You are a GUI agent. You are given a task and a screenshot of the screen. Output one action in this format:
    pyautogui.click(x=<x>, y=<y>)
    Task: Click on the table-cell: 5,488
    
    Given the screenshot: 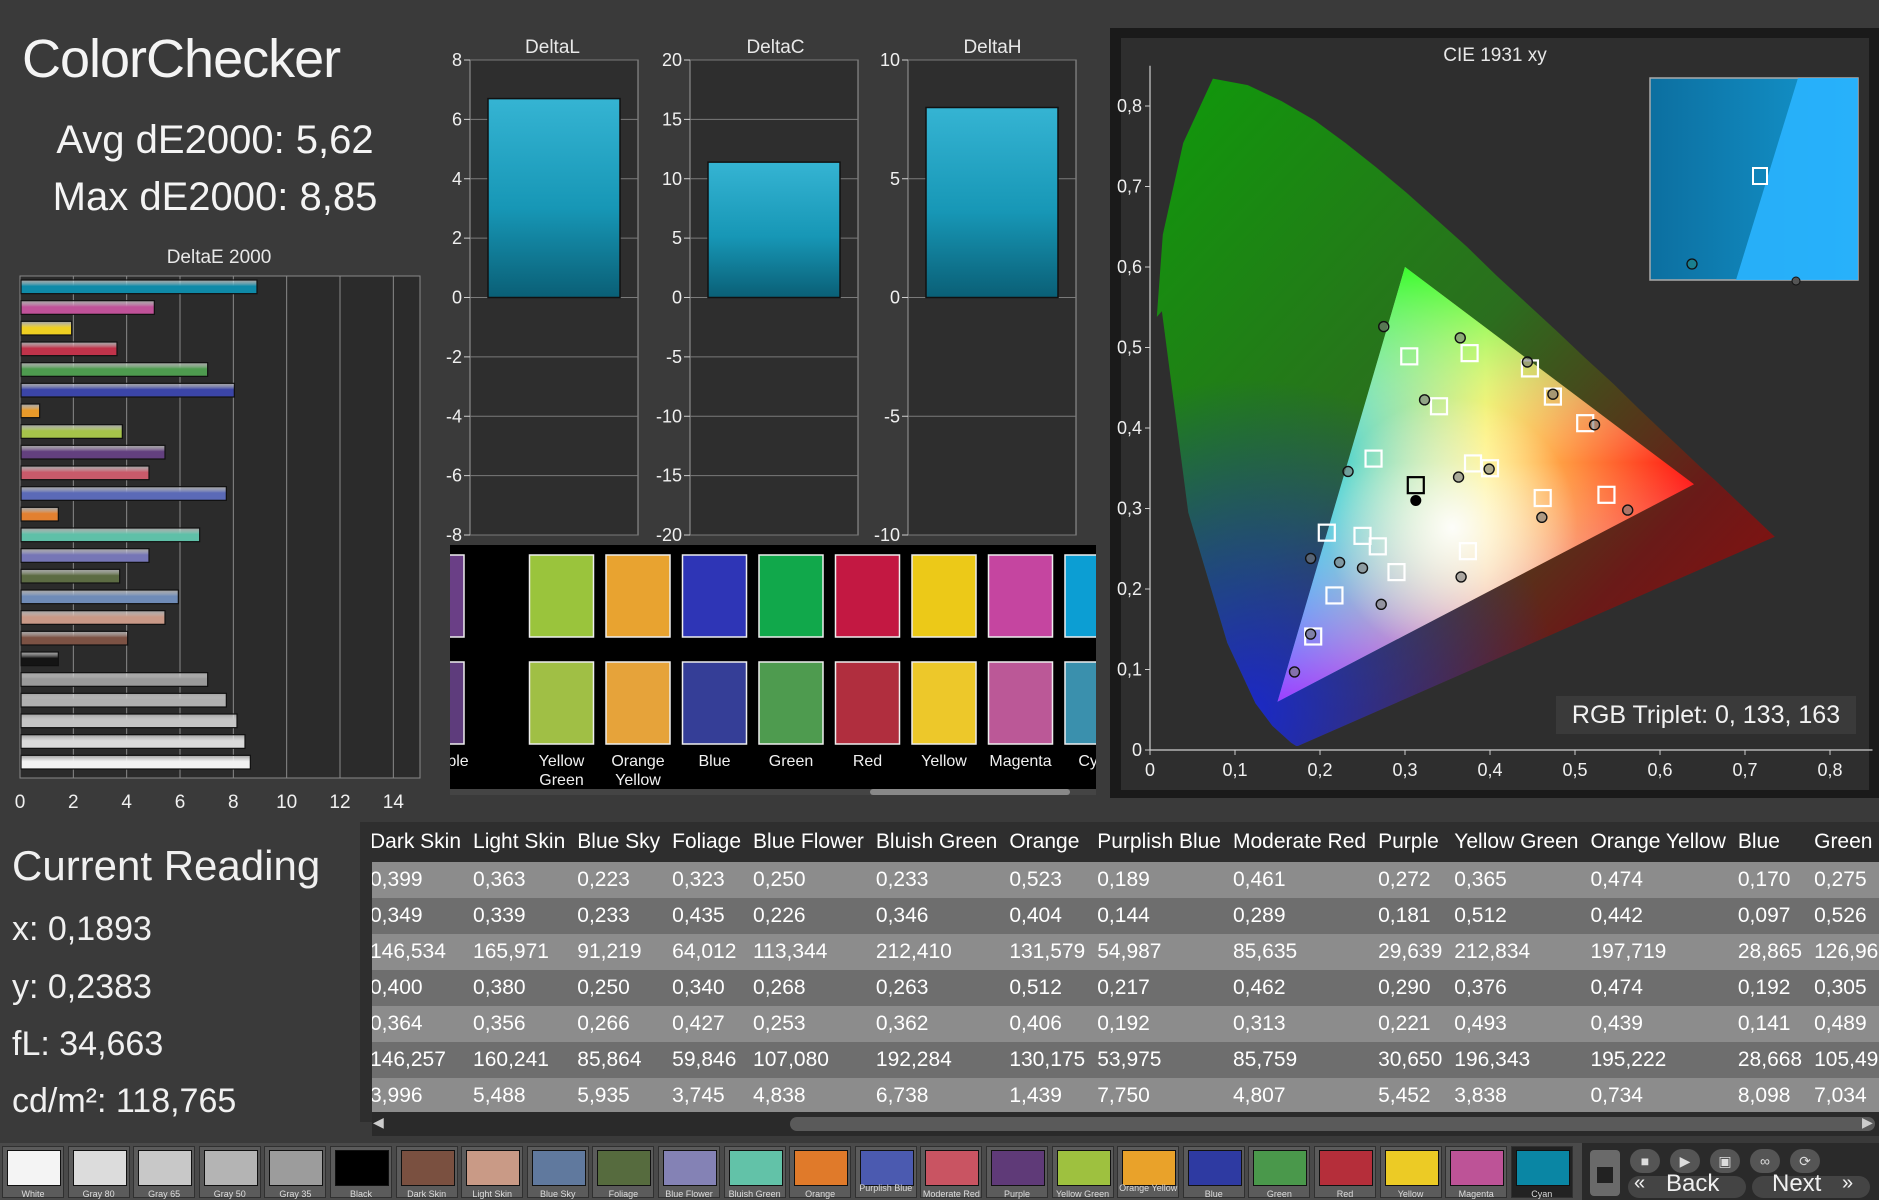 What is the action you would take?
    pyautogui.click(x=521, y=1096)
    